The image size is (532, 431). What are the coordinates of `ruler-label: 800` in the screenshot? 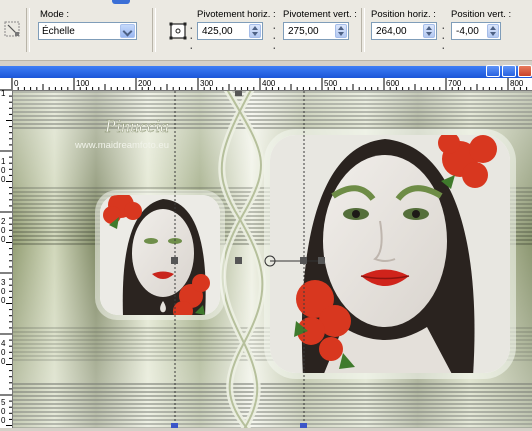 It's located at (517, 83).